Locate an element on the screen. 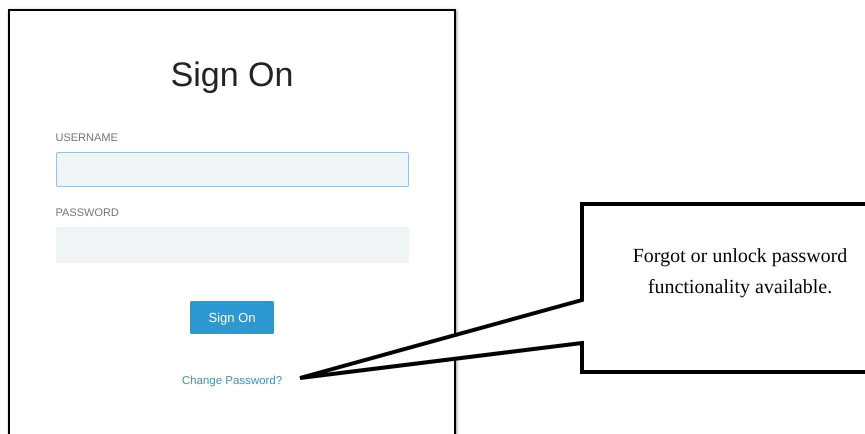 The image size is (865, 434). input-field is located at coordinates (232, 169).